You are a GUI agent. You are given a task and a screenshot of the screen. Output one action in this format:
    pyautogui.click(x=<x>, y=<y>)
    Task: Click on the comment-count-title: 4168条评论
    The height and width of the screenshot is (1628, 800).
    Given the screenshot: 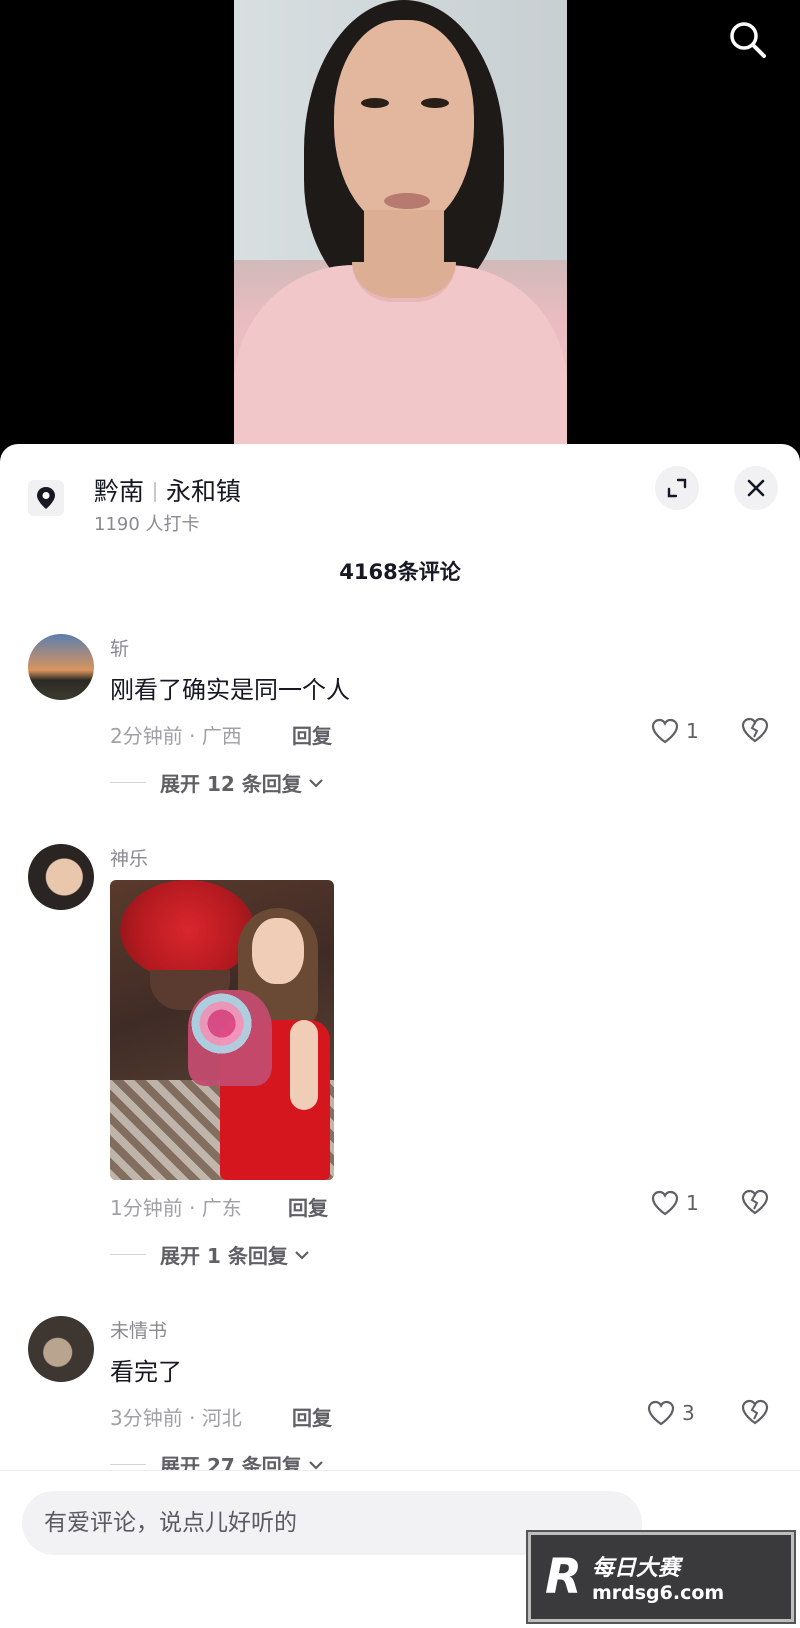 What is the action you would take?
    pyautogui.click(x=400, y=572)
    